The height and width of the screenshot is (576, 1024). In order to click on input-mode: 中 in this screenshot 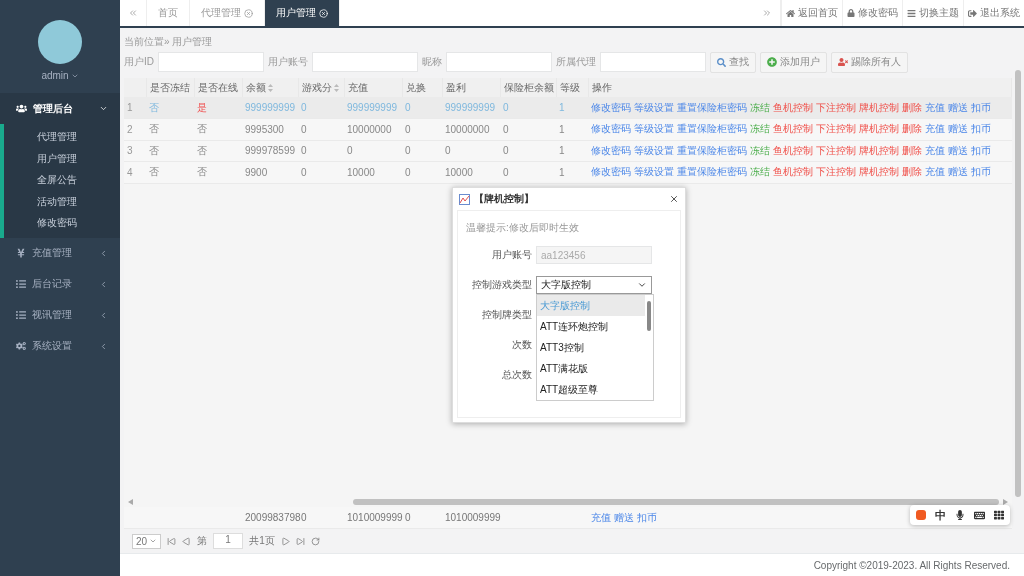, I will do `click(940, 515)`.